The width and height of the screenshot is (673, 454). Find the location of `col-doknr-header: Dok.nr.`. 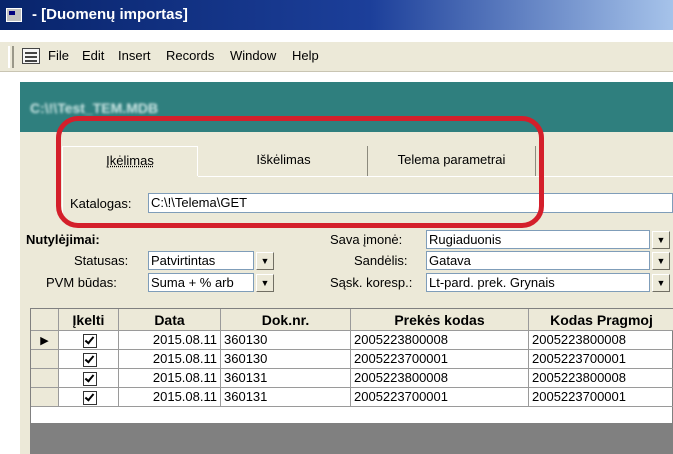

col-doknr-header: Dok.nr. is located at coordinates (286, 320).